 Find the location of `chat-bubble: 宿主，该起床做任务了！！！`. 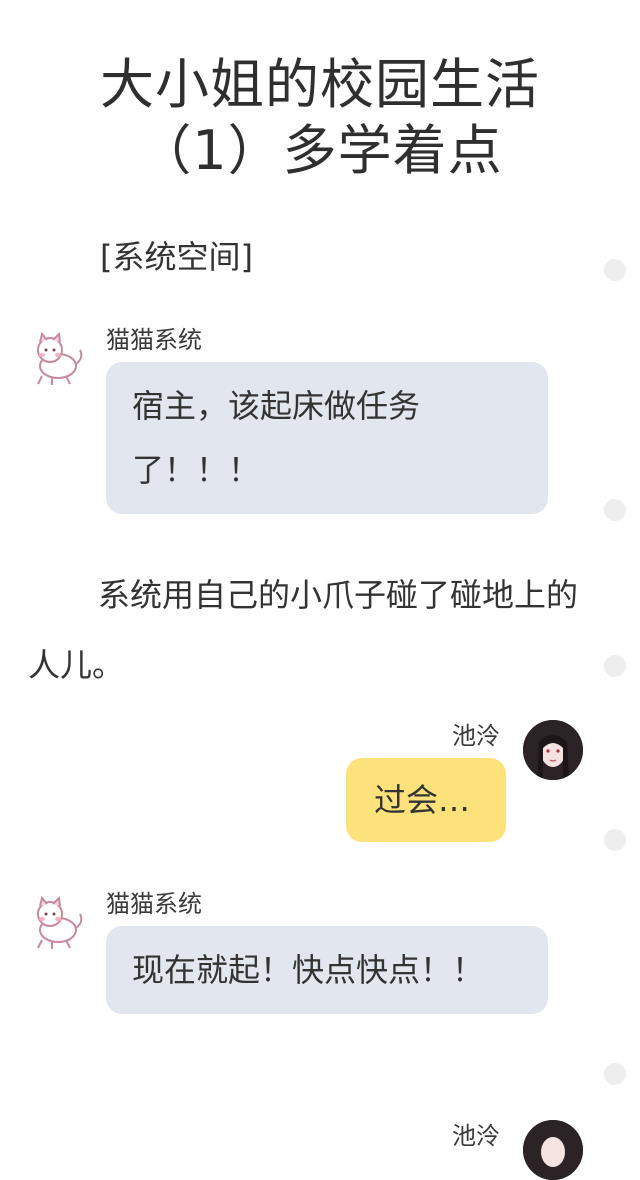

chat-bubble: 宿主，该起床做任务了！！！ is located at coordinates (327, 438).